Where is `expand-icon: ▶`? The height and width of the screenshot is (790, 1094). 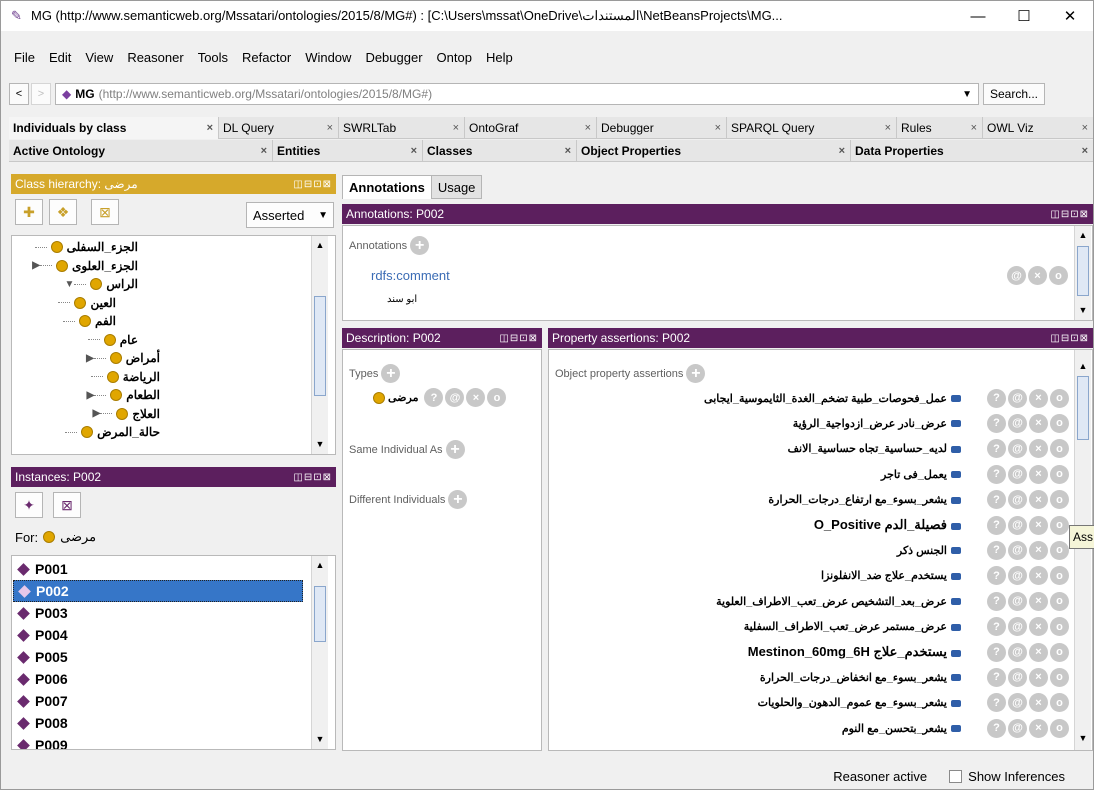
expand-icon: ▶ is located at coordinates (36, 265).